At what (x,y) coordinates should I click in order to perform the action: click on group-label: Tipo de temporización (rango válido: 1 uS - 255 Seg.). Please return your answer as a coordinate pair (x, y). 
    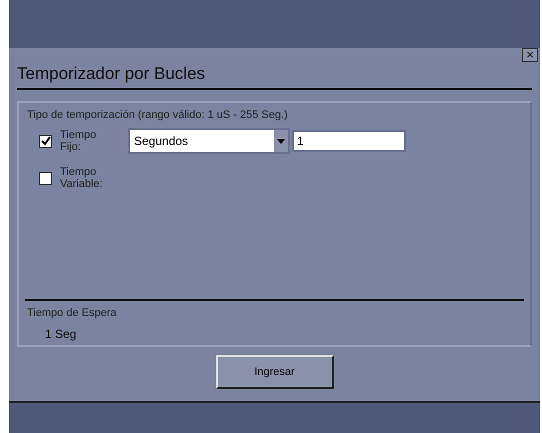
    Looking at the image, I should click on (158, 115).